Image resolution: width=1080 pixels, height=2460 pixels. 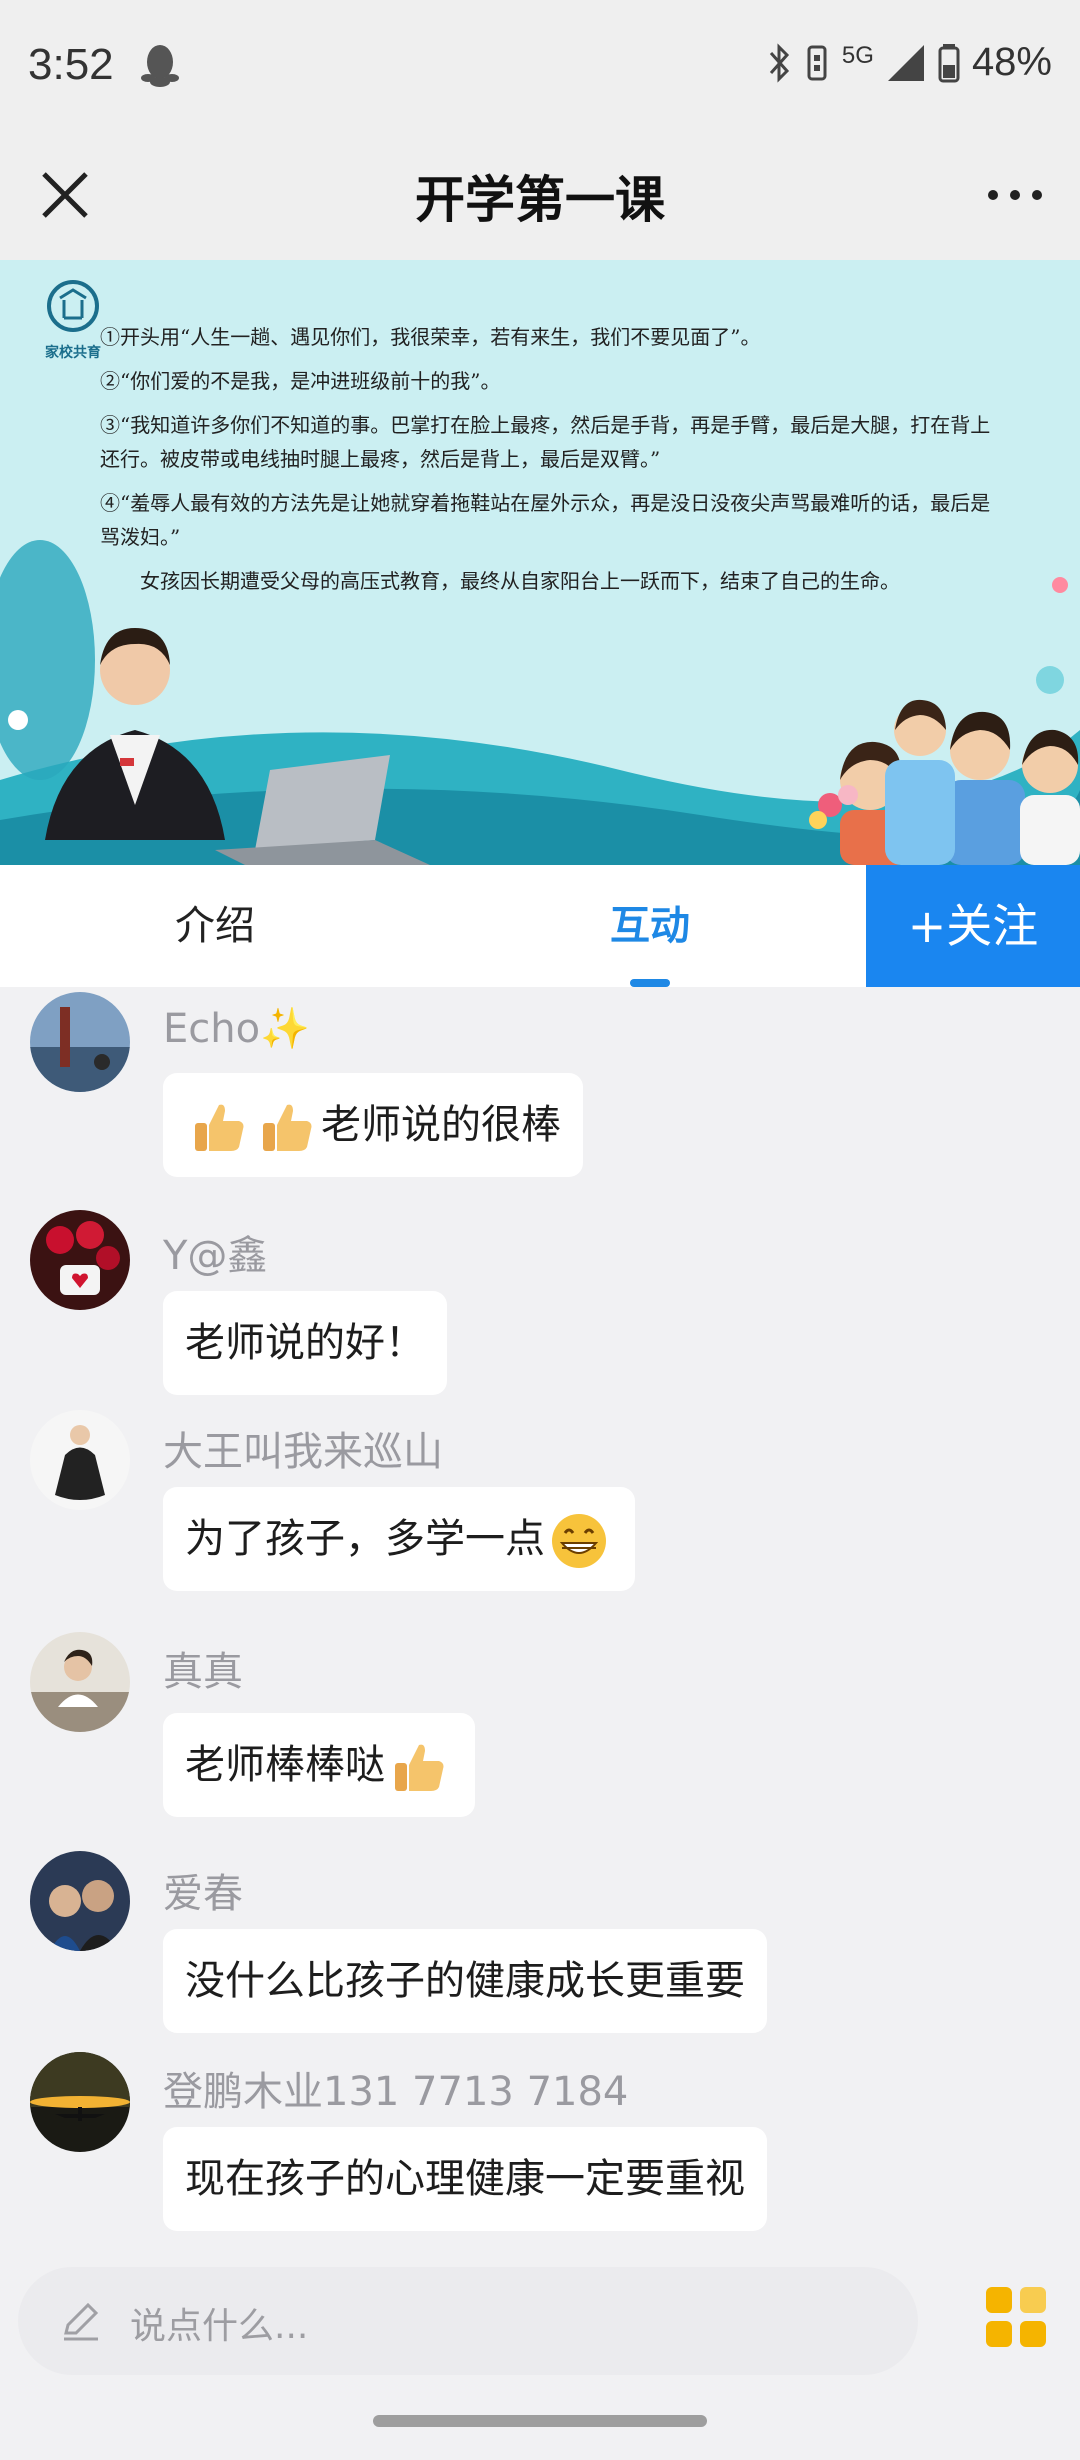 What do you see at coordinates (160, 66) in the screenshot?
I see `qq-penguin-icon` at bounding box center [160, 66].